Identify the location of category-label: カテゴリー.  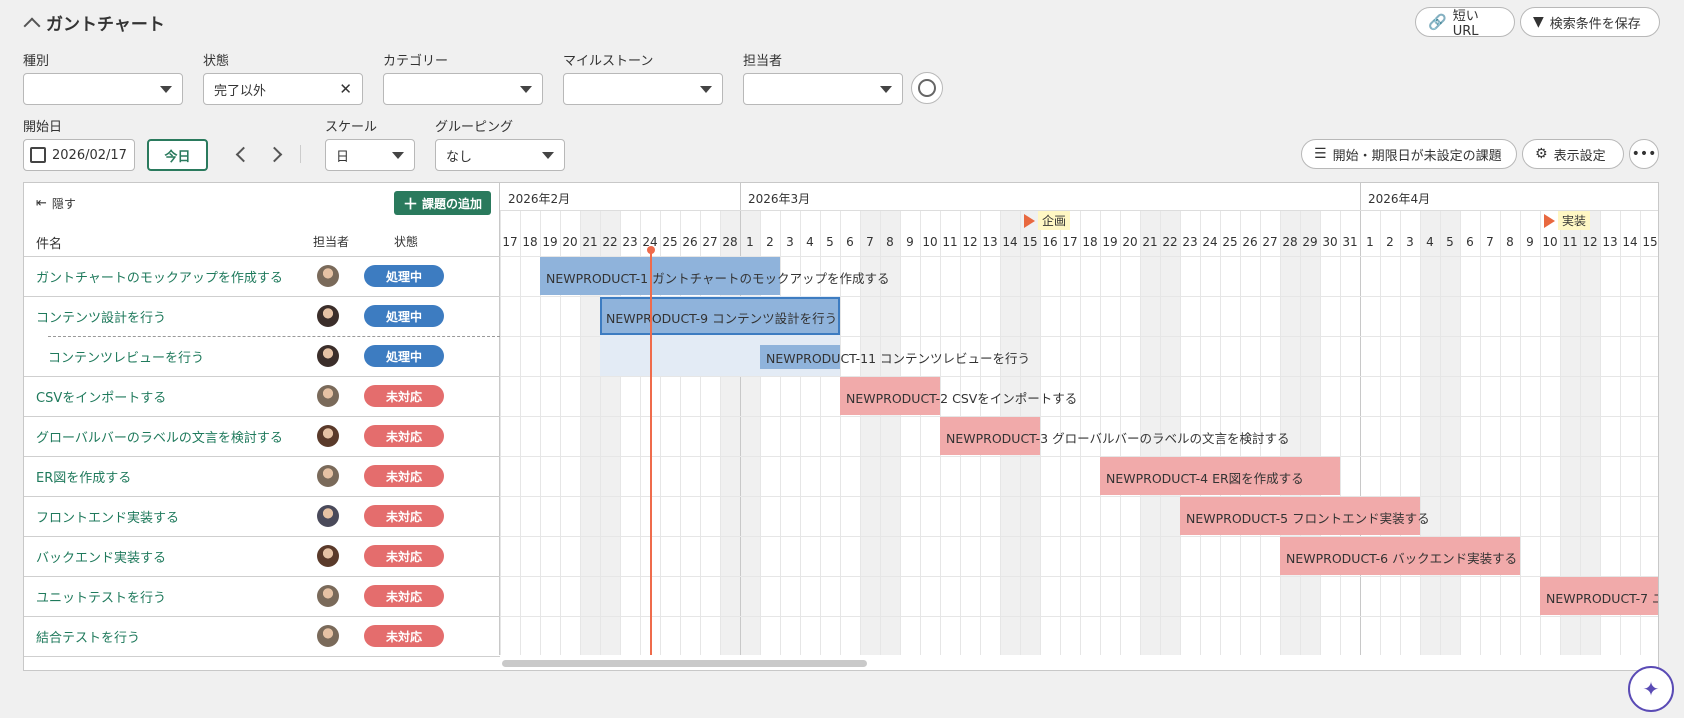
(416, 61).